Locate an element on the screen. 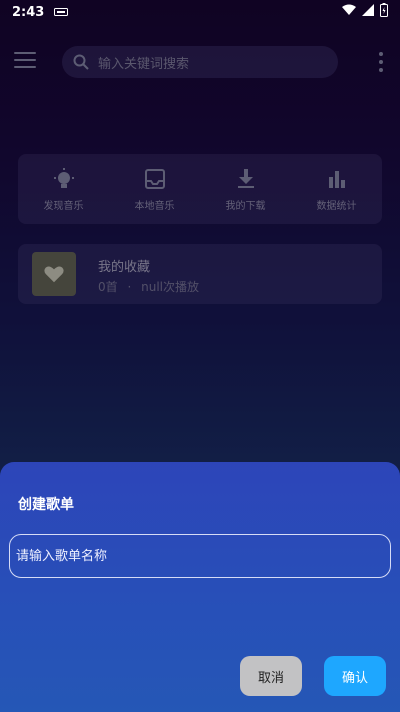 The image size is (400, 712). battery-icon is located at coordinates (384, 12).